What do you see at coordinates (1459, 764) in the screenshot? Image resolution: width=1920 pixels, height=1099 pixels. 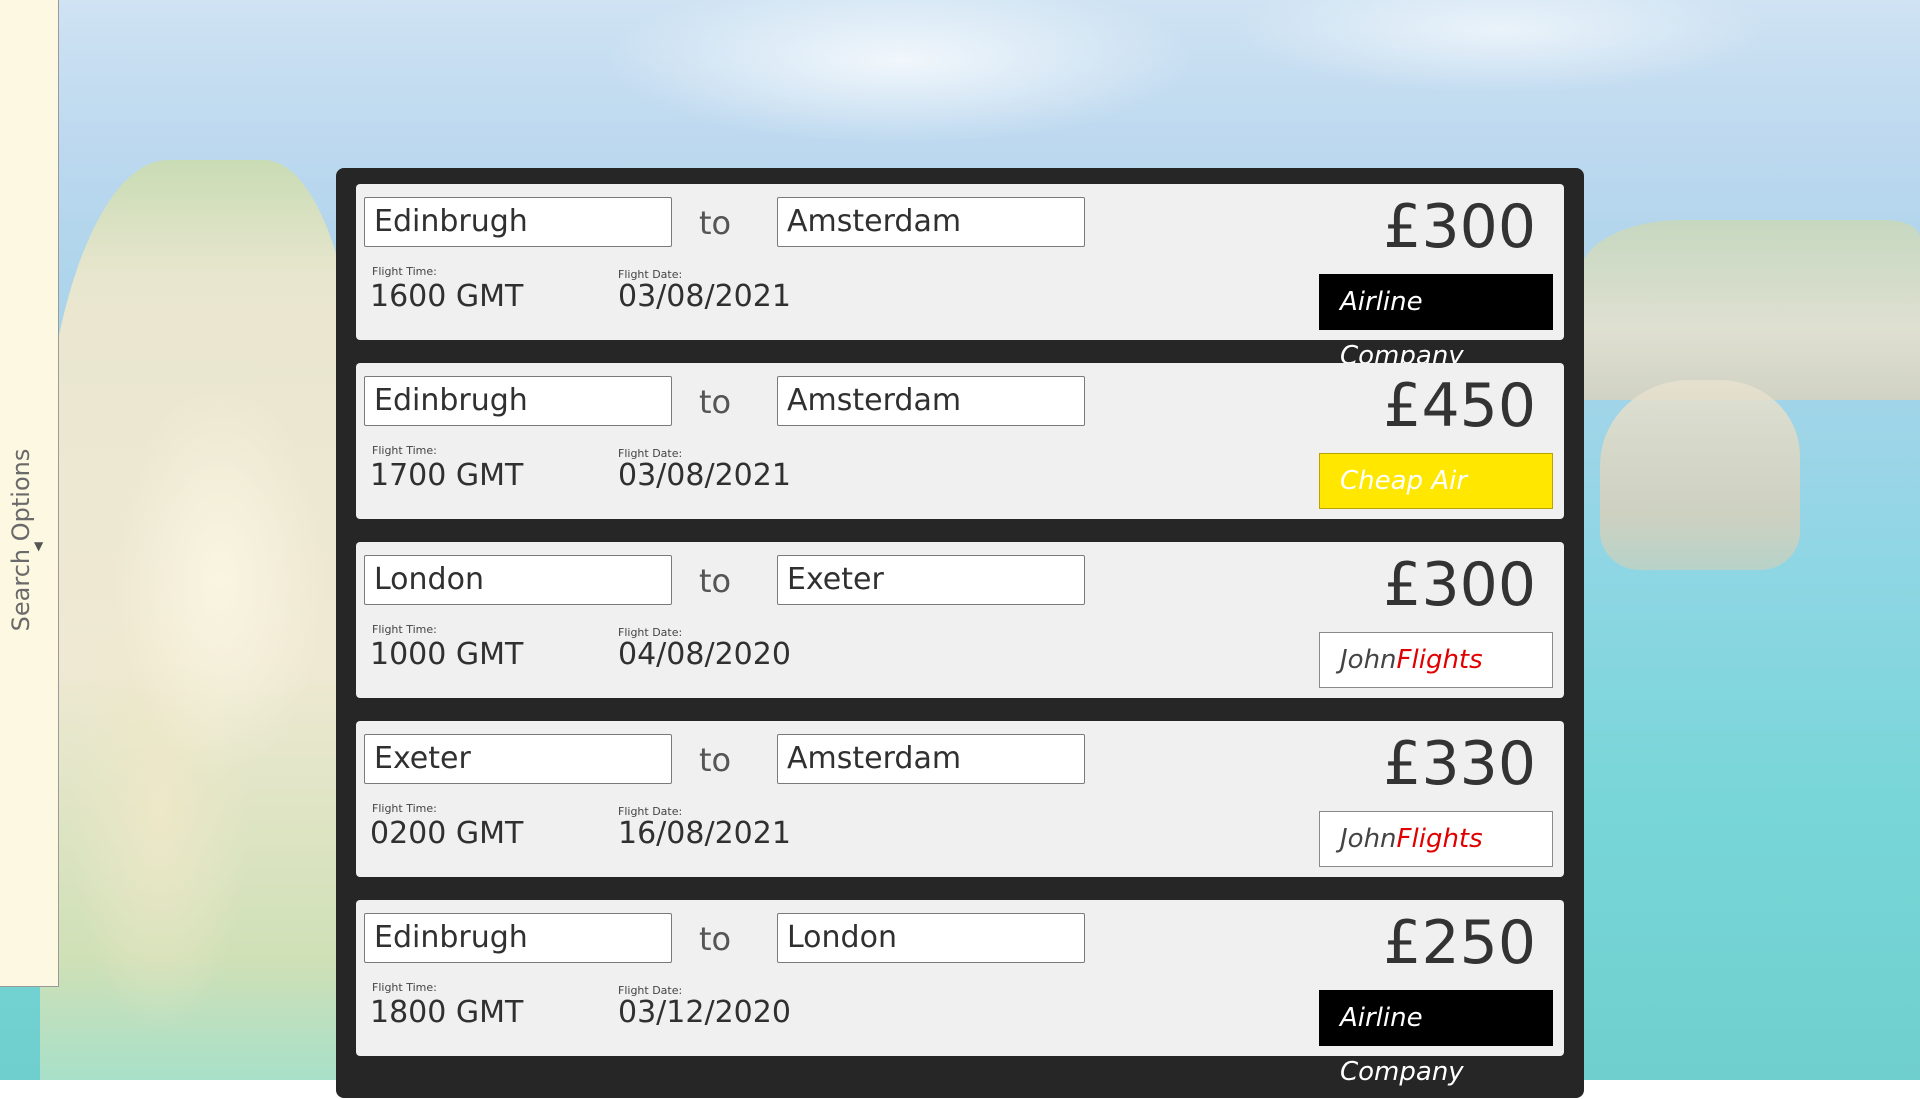 I see `price: £330` at bounding box center [1459, 764].